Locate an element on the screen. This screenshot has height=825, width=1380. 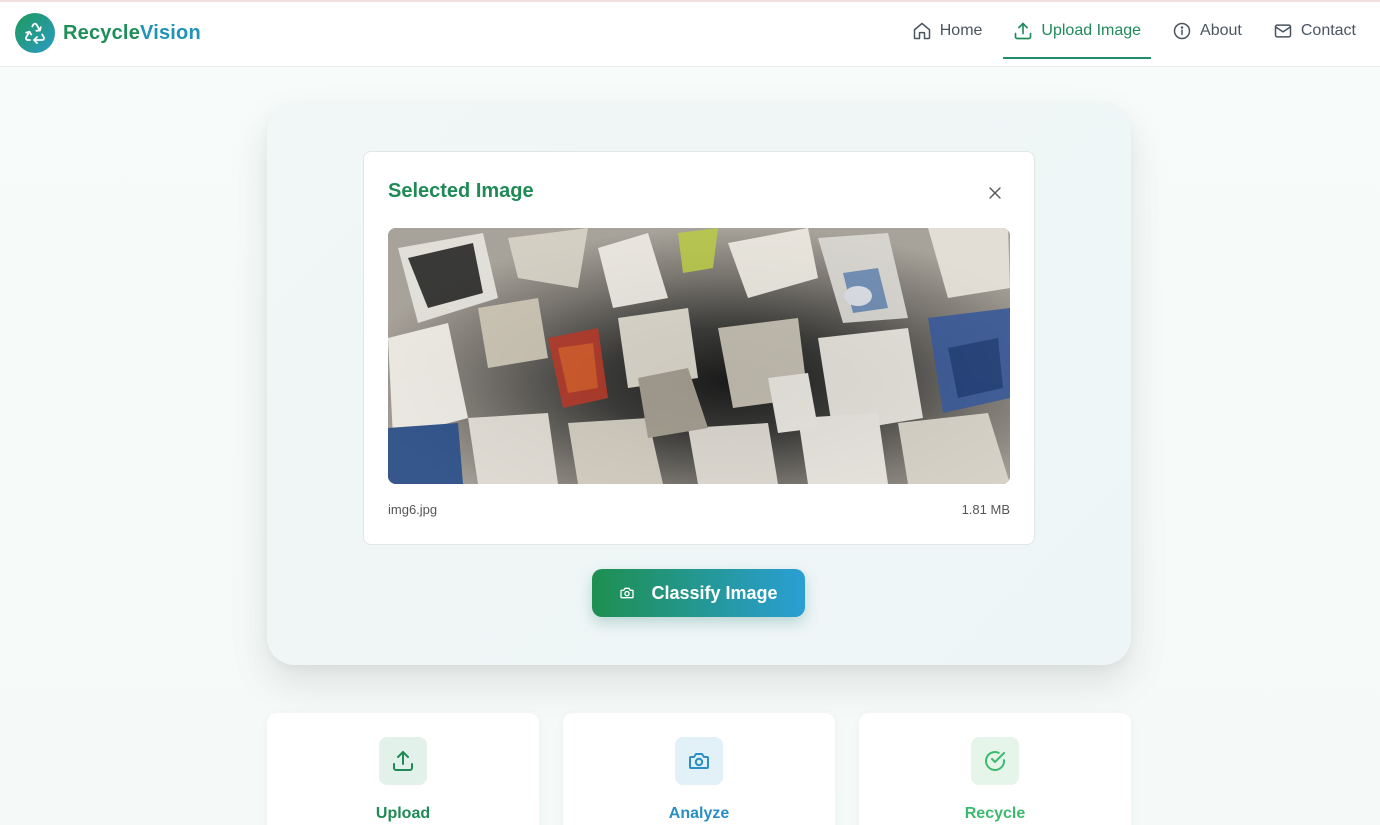
classify-button-label: Classify Image is located at coordinates (714, 592).